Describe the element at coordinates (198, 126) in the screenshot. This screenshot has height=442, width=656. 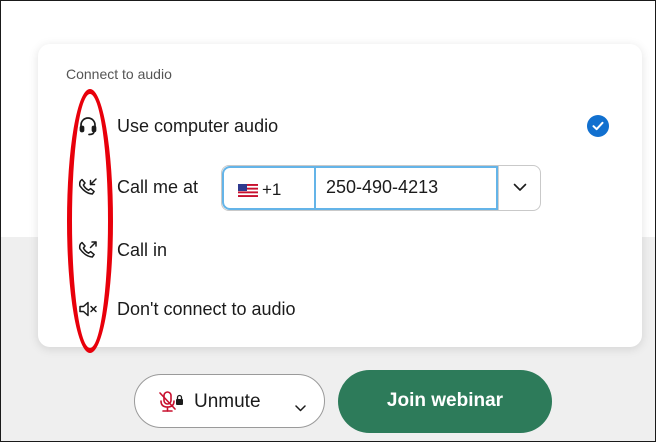
I see `option-label: Use computer audio` at that location.